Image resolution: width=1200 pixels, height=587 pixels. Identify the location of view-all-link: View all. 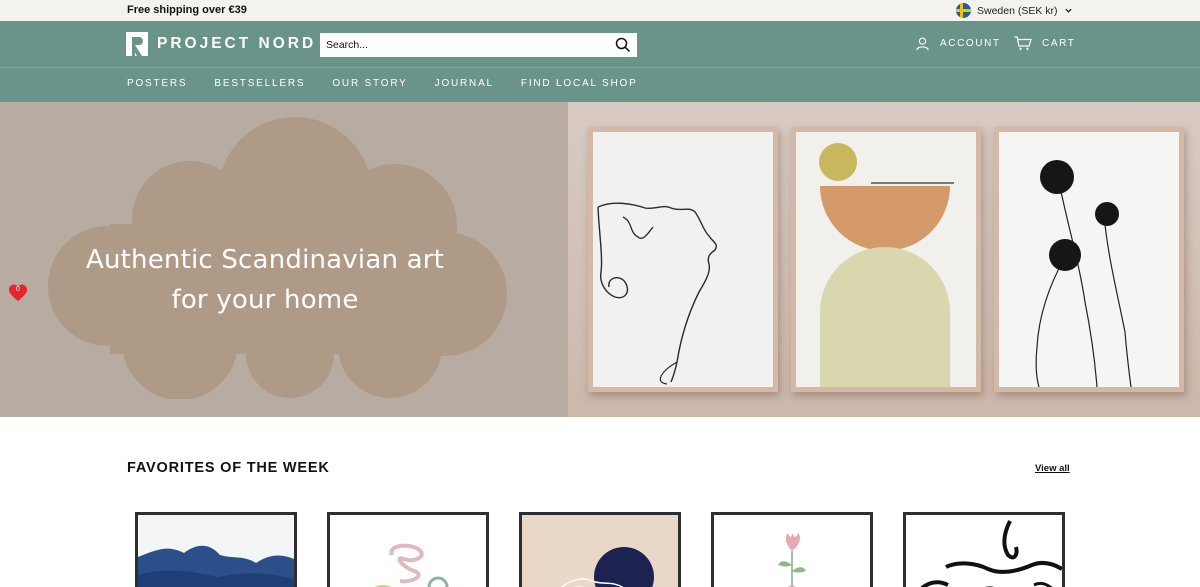
(1052, 468).